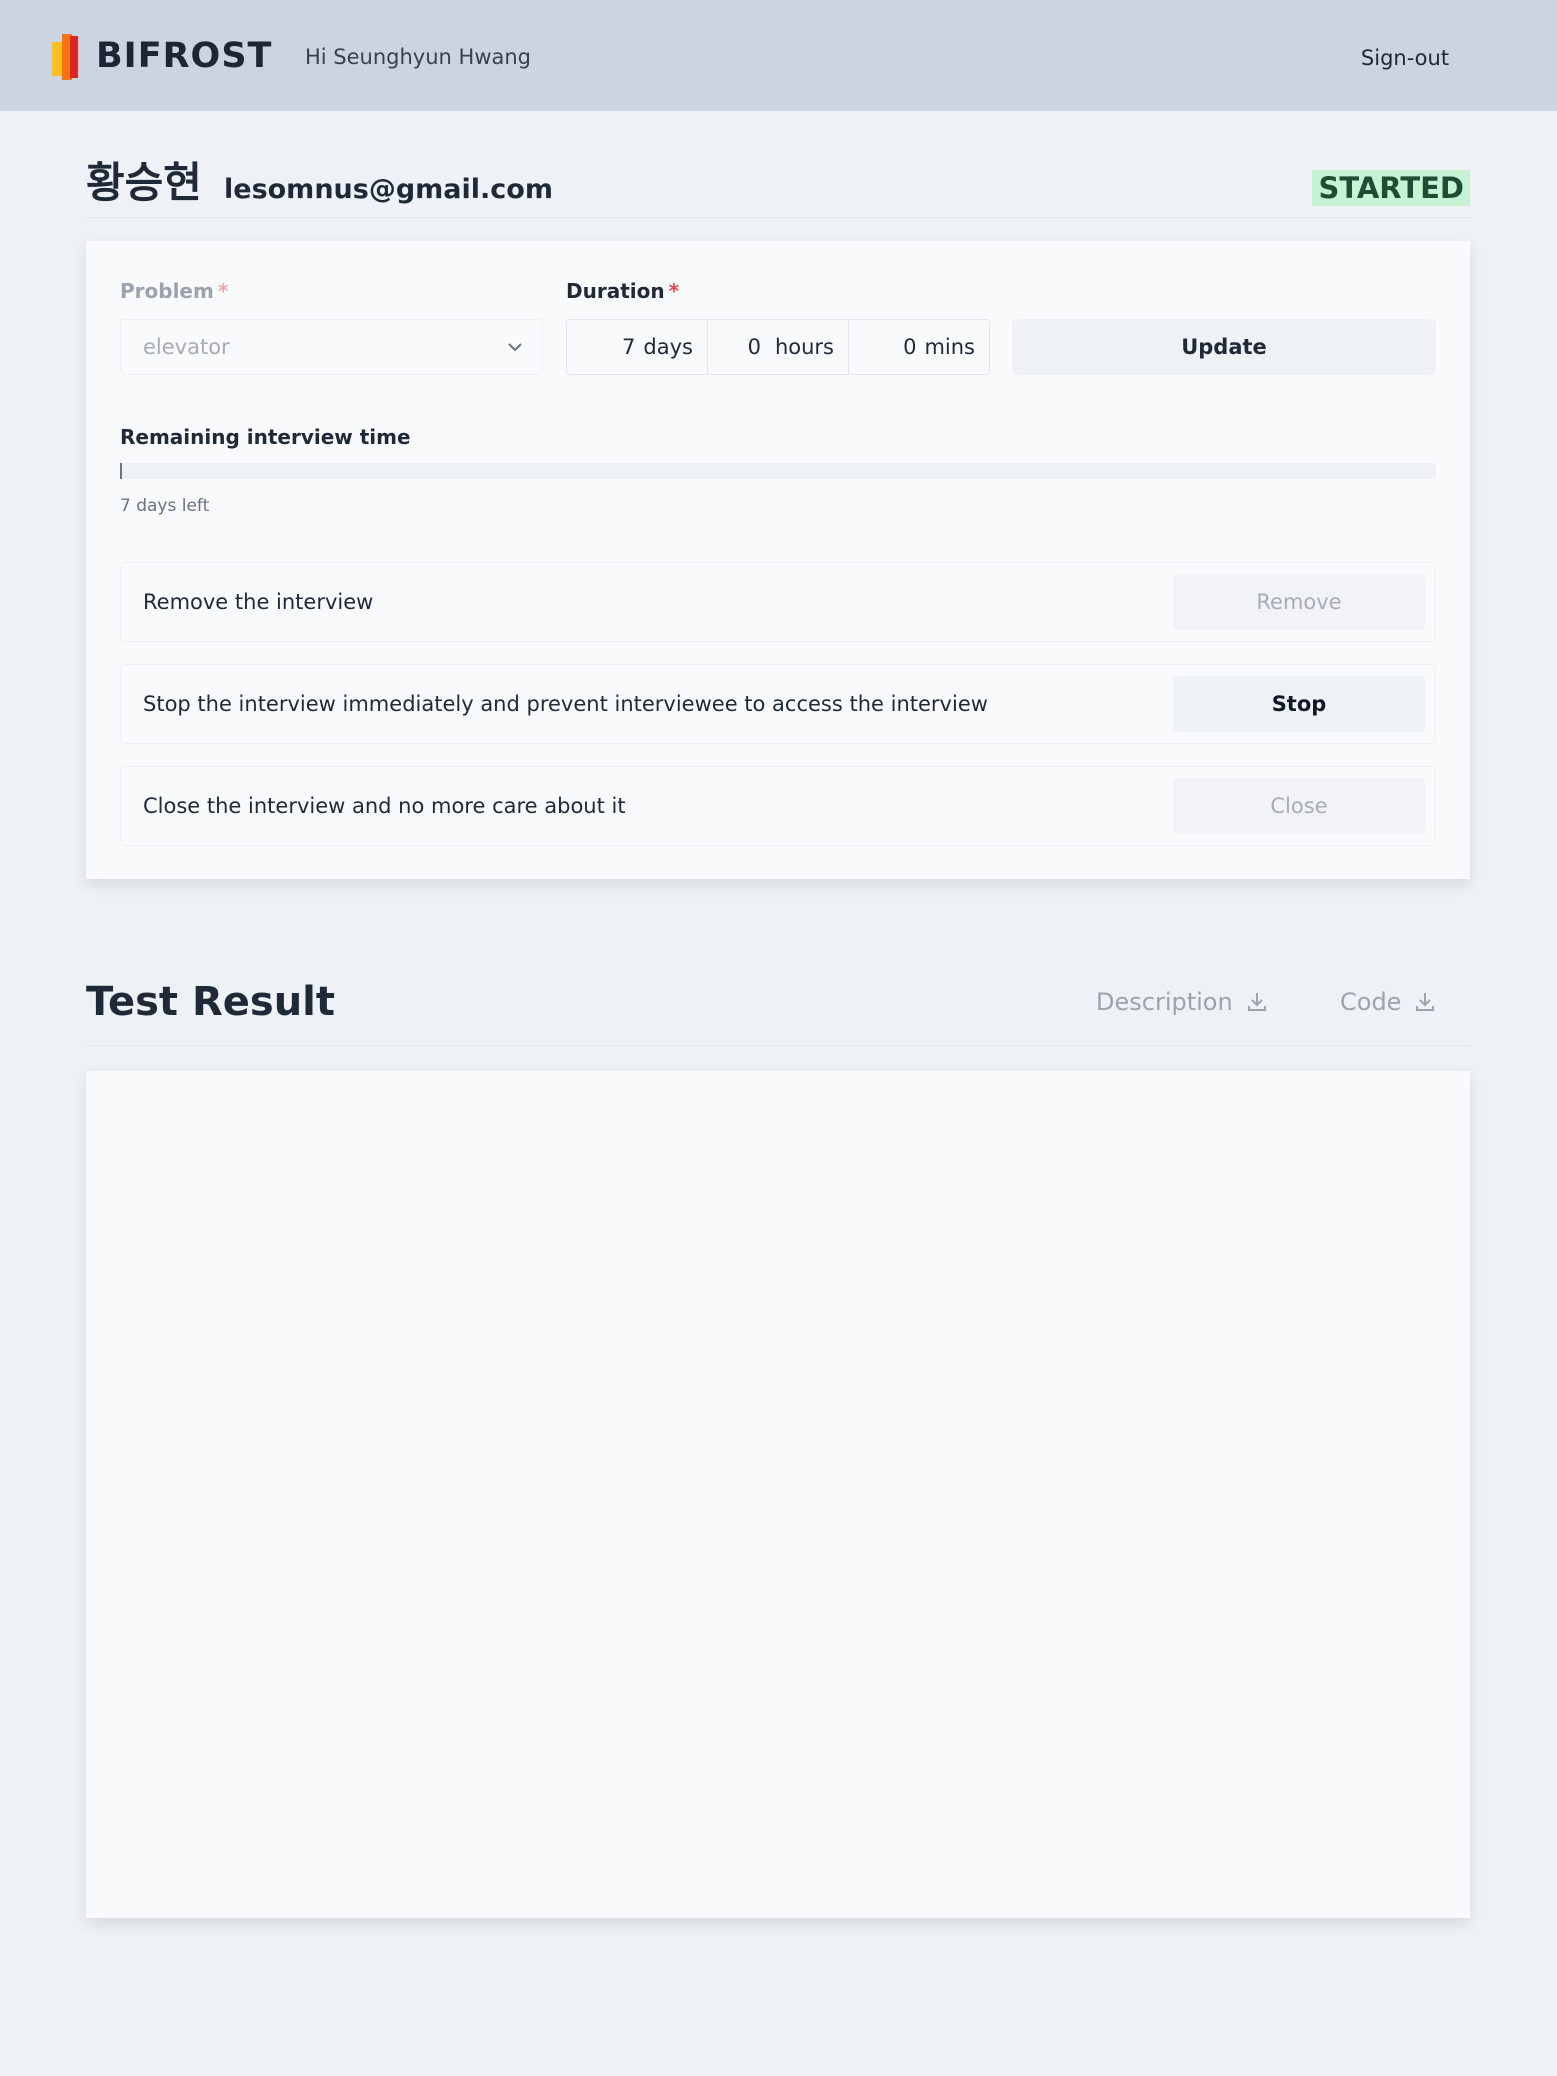  What do you see at coordinates (1299, 806) in the screenshot?
I see `close-button: Close` at bounding box center [1299, 806].